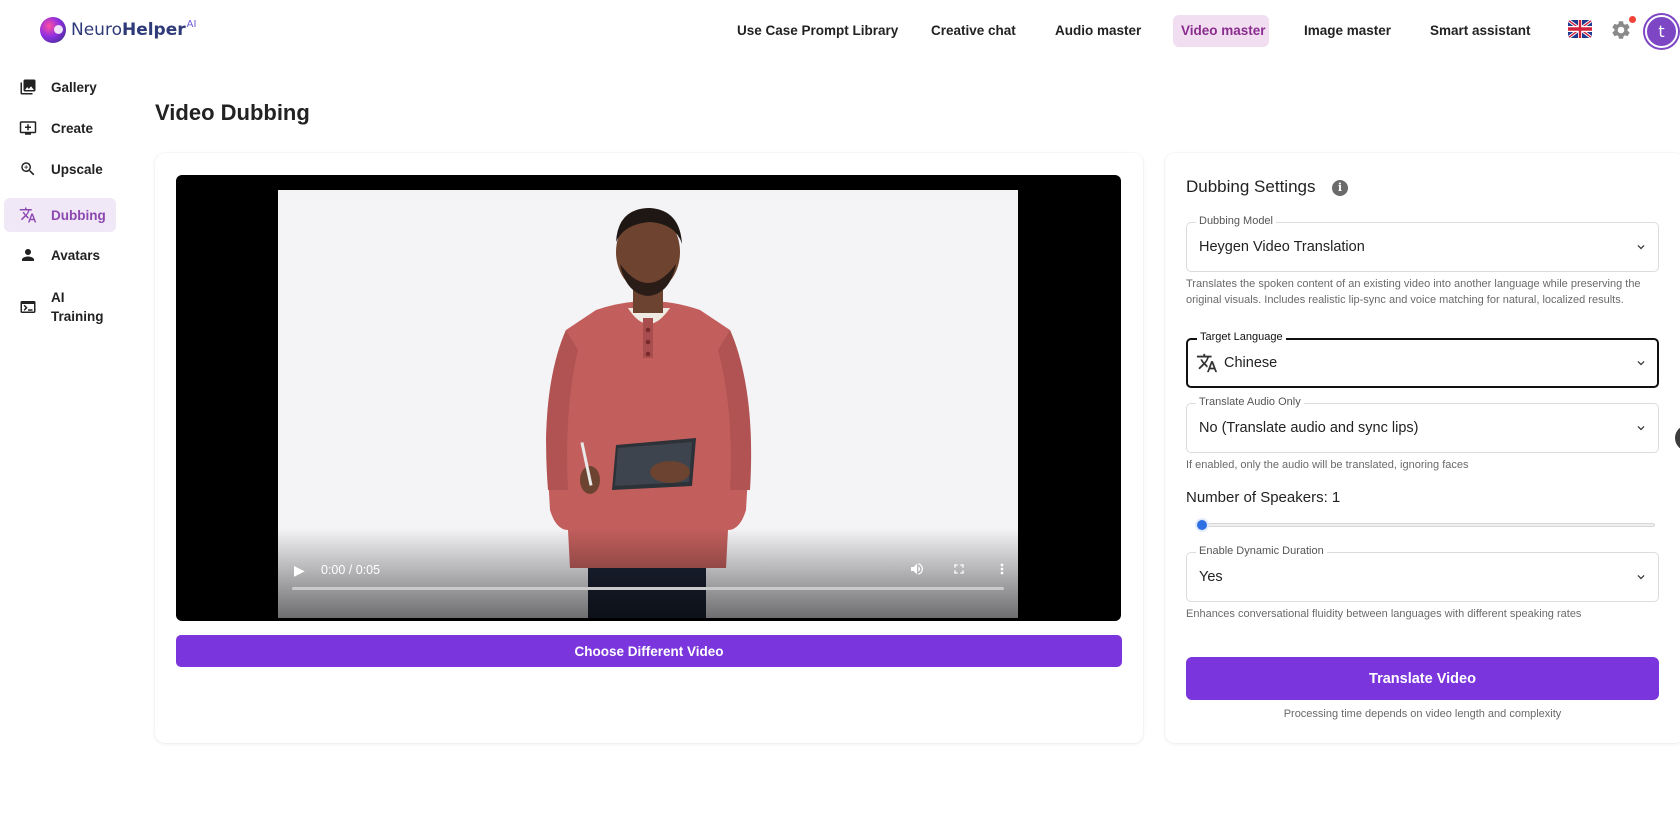  Describe the element at coordinates (53, 30) in the screenshot. I see `logo-mark-icon` at that location.